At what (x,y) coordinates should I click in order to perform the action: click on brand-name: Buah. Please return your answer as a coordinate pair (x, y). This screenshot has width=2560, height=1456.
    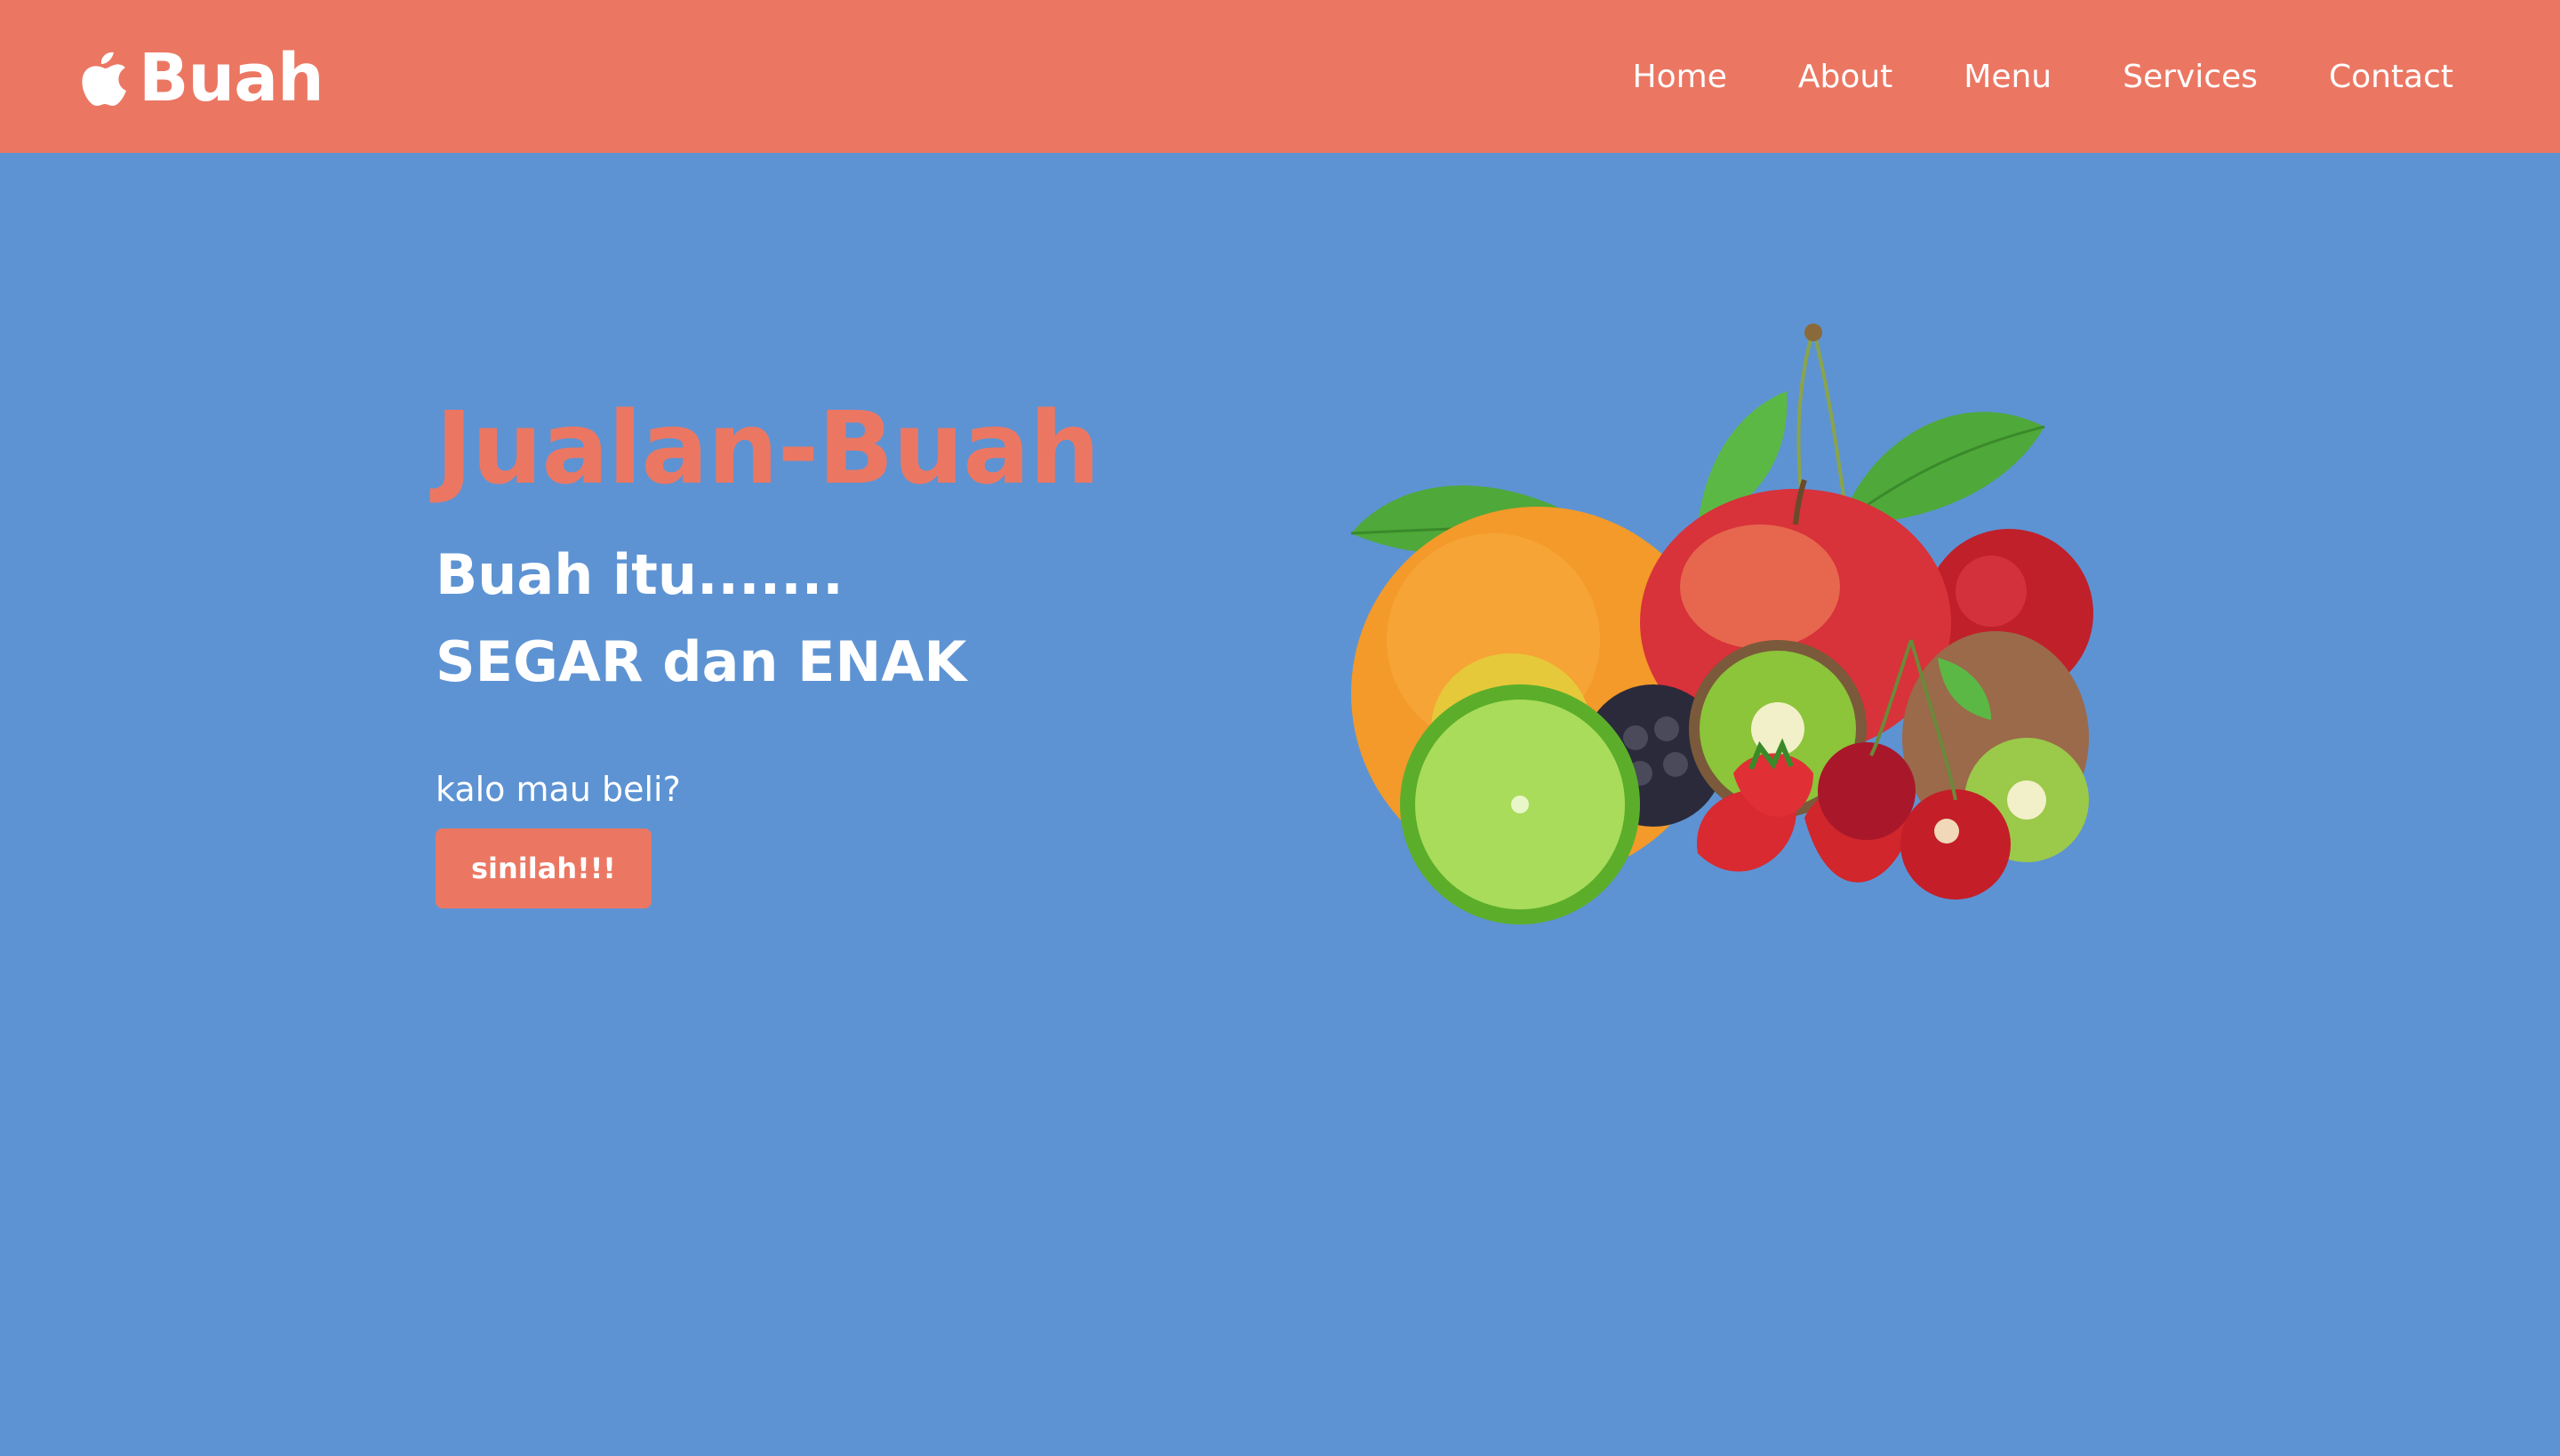
    Looking at the image, I should click on (231, 78).